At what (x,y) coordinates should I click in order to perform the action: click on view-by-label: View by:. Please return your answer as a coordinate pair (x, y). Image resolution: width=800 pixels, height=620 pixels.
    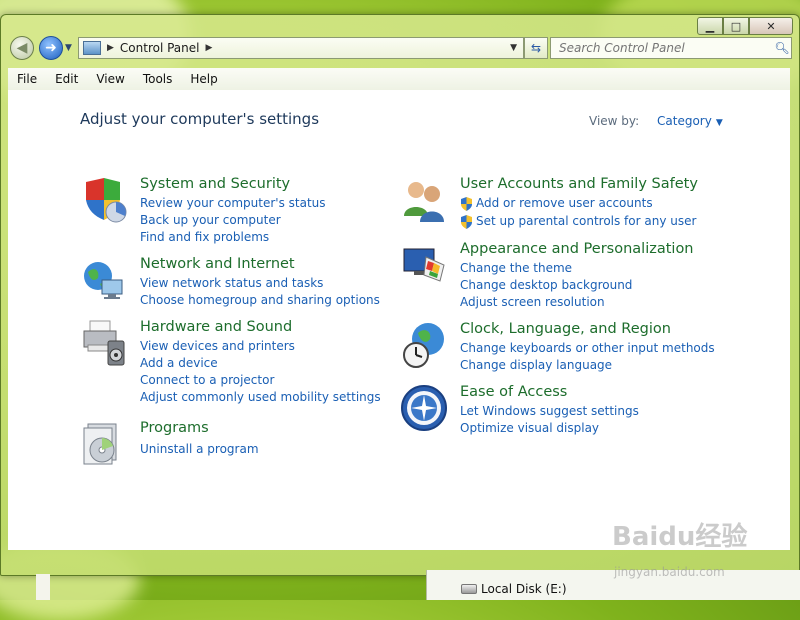
    Looking at the image, I should click on (614, 121).